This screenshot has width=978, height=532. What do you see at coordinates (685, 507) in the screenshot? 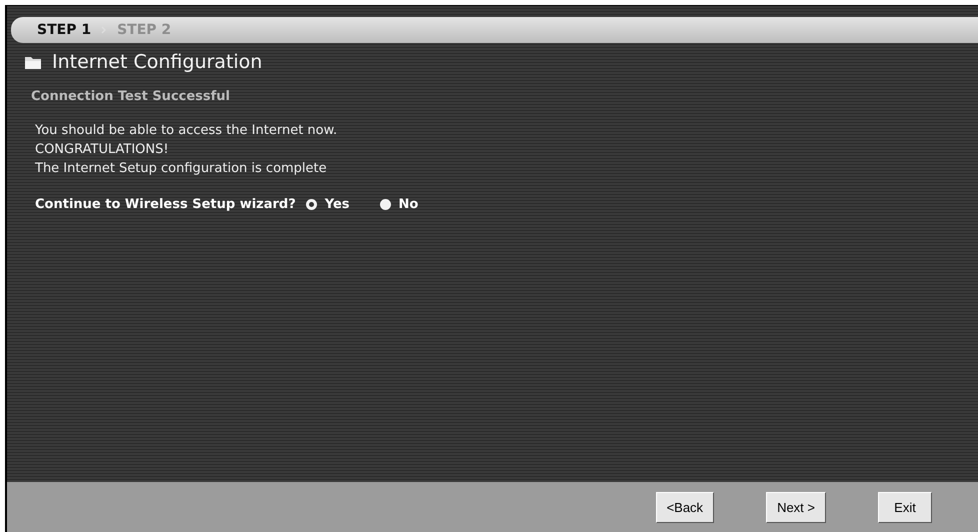
I see `wizard-button: <Back` at bounding box center [685, 507].